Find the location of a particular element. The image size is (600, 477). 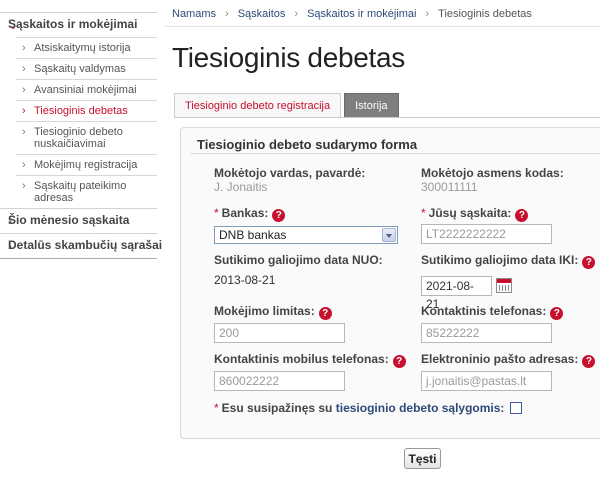

valid-to-date-input: 2021-08-21 is located at coordinates (456, 293).